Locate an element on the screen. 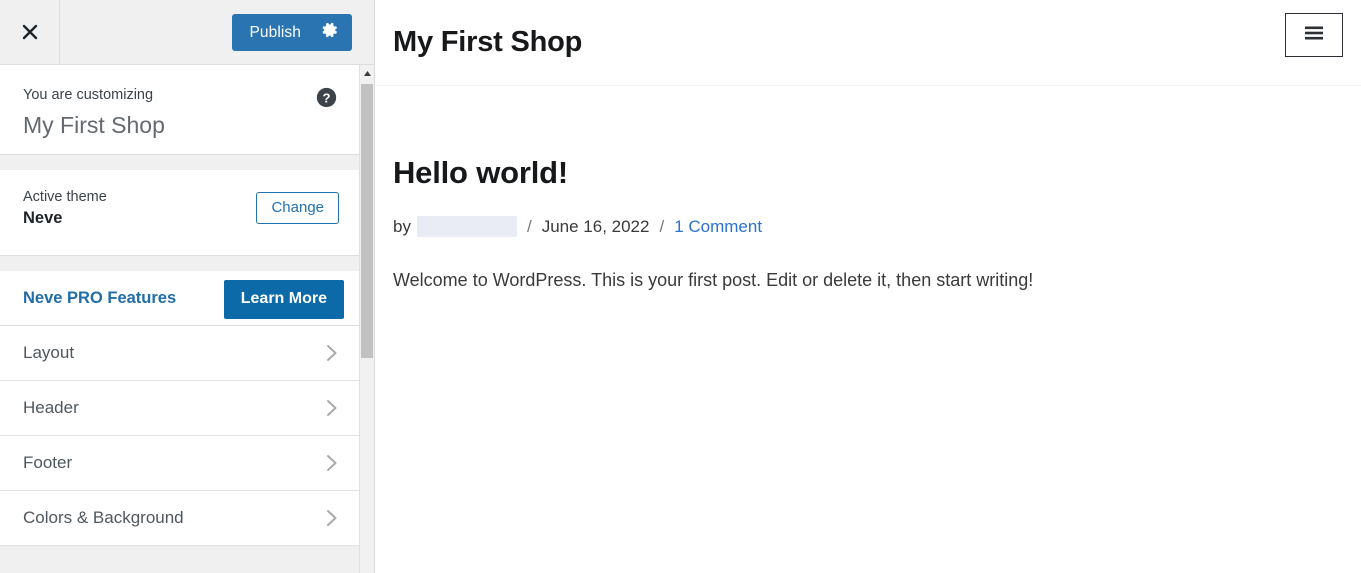 The image size is (1361, 573). close-customizer-button is located at coordinates (30, 32).